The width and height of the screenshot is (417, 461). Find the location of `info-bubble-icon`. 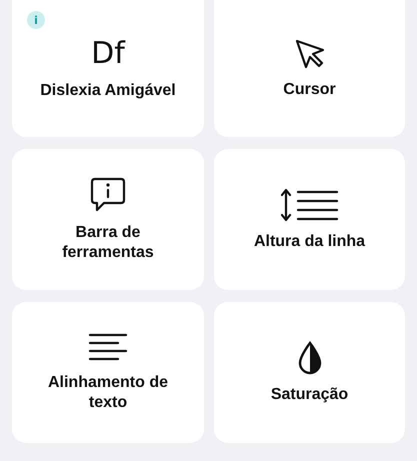

info-bubble-icon is located at coordinates (108, 194).